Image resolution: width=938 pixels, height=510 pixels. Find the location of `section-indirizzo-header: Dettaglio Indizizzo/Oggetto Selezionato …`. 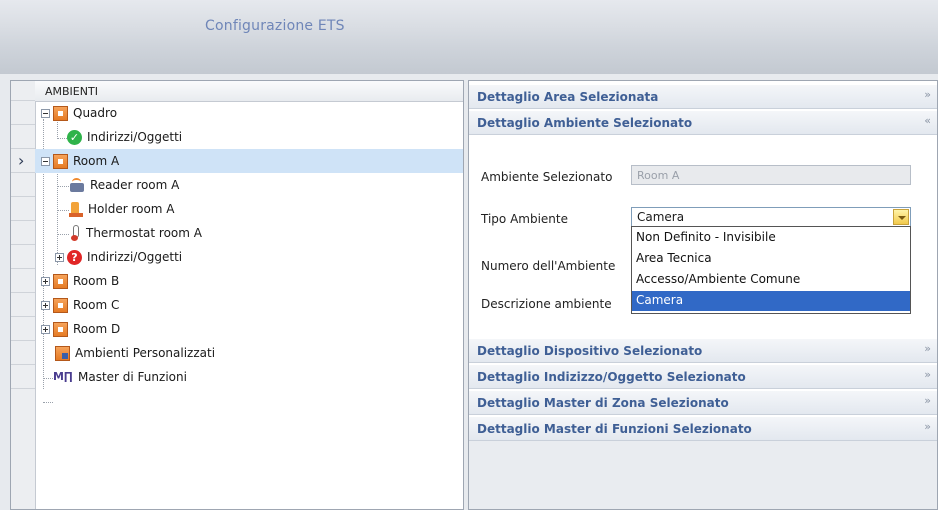

section-indirizzo-header: Dettaglio Indizizzo/Oggetto Selezionato … is located at coordinates (703, 377).